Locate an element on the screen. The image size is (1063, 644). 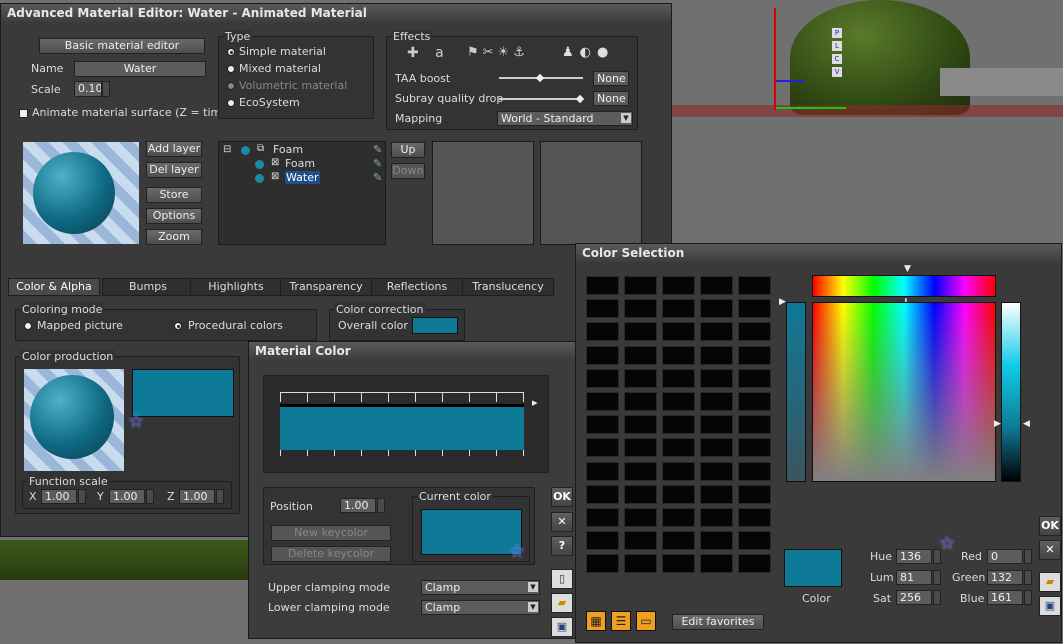
fx-spinner is located at coordinates (82, 496).